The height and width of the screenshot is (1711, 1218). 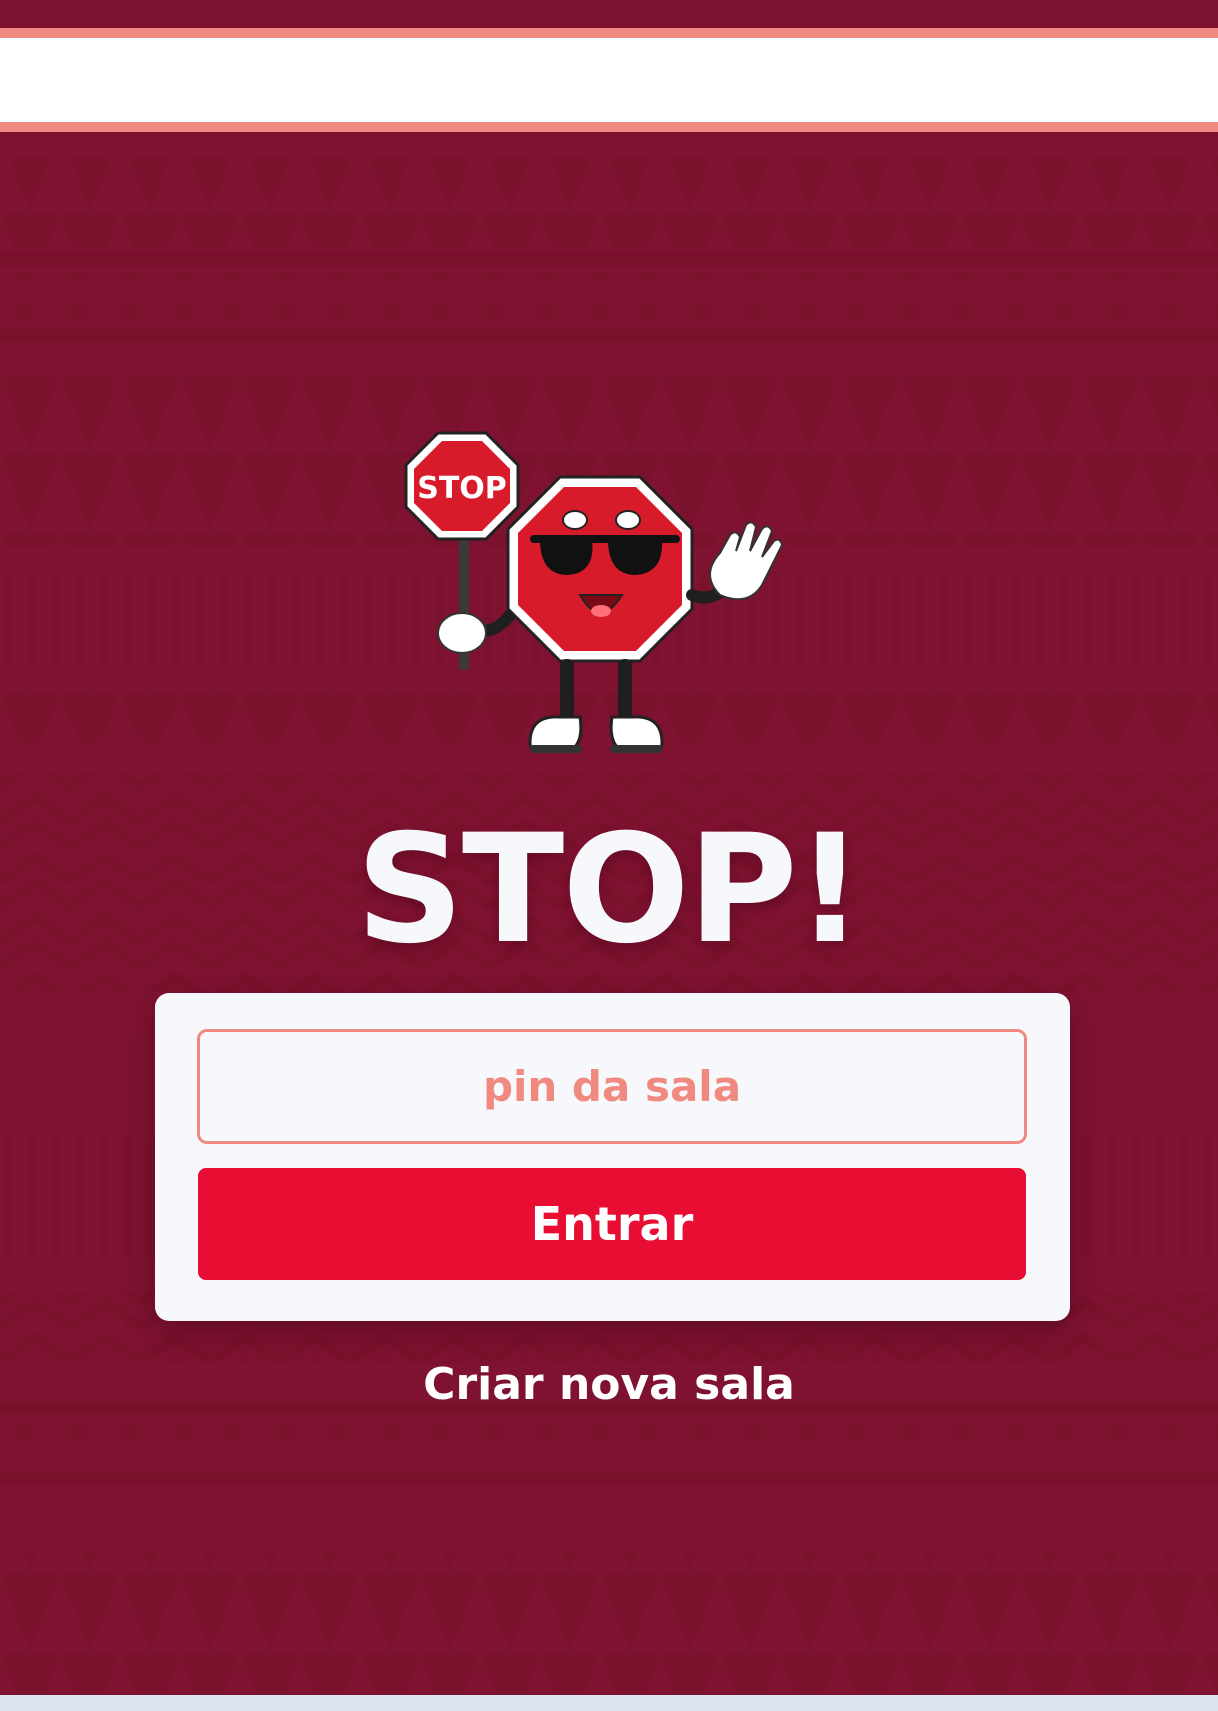 What do you see at coordinates (609, 1703) in the screenshot?
I see `bottom-strip` at bounding box center [609, 1703].